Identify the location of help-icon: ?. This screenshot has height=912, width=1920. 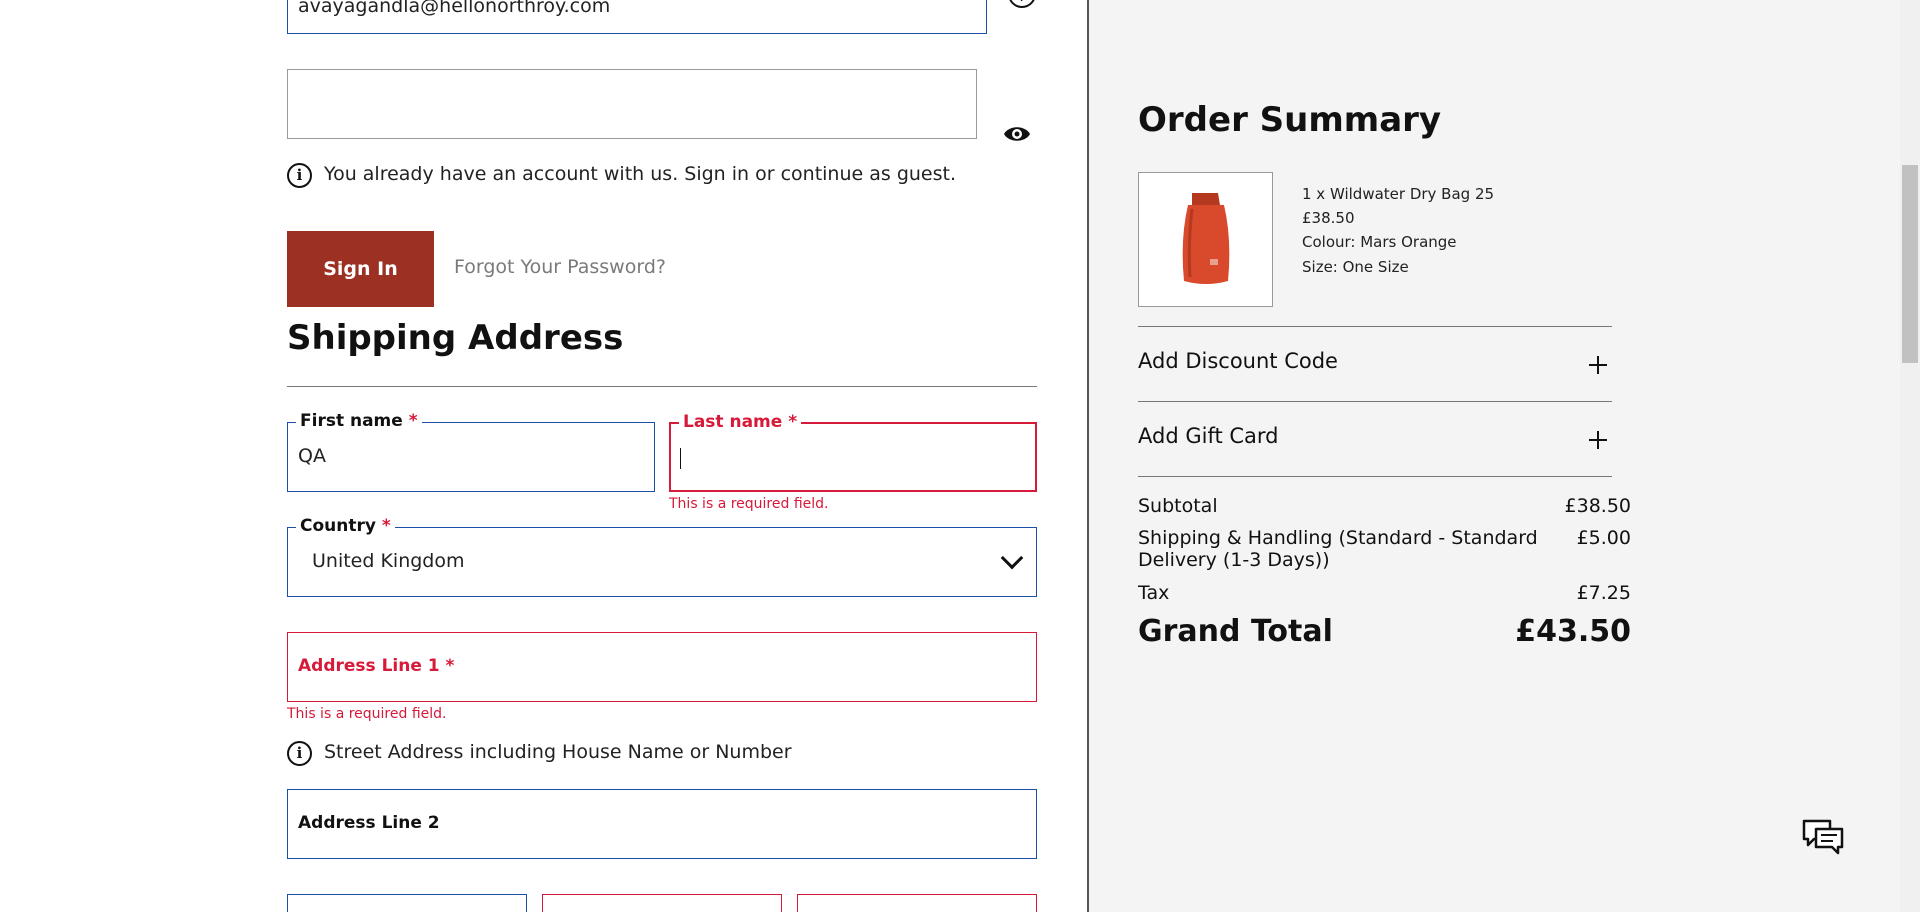
(1022, 7).